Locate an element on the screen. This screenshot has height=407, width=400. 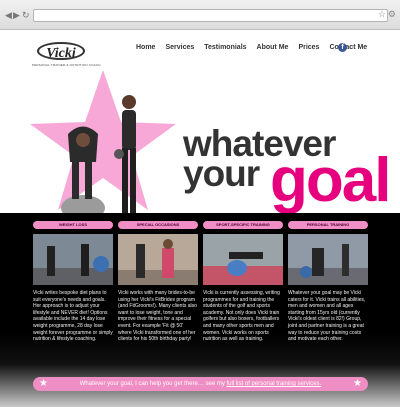
service-heading: PERSONAL TRAINING is located at coordinates (328, 225).